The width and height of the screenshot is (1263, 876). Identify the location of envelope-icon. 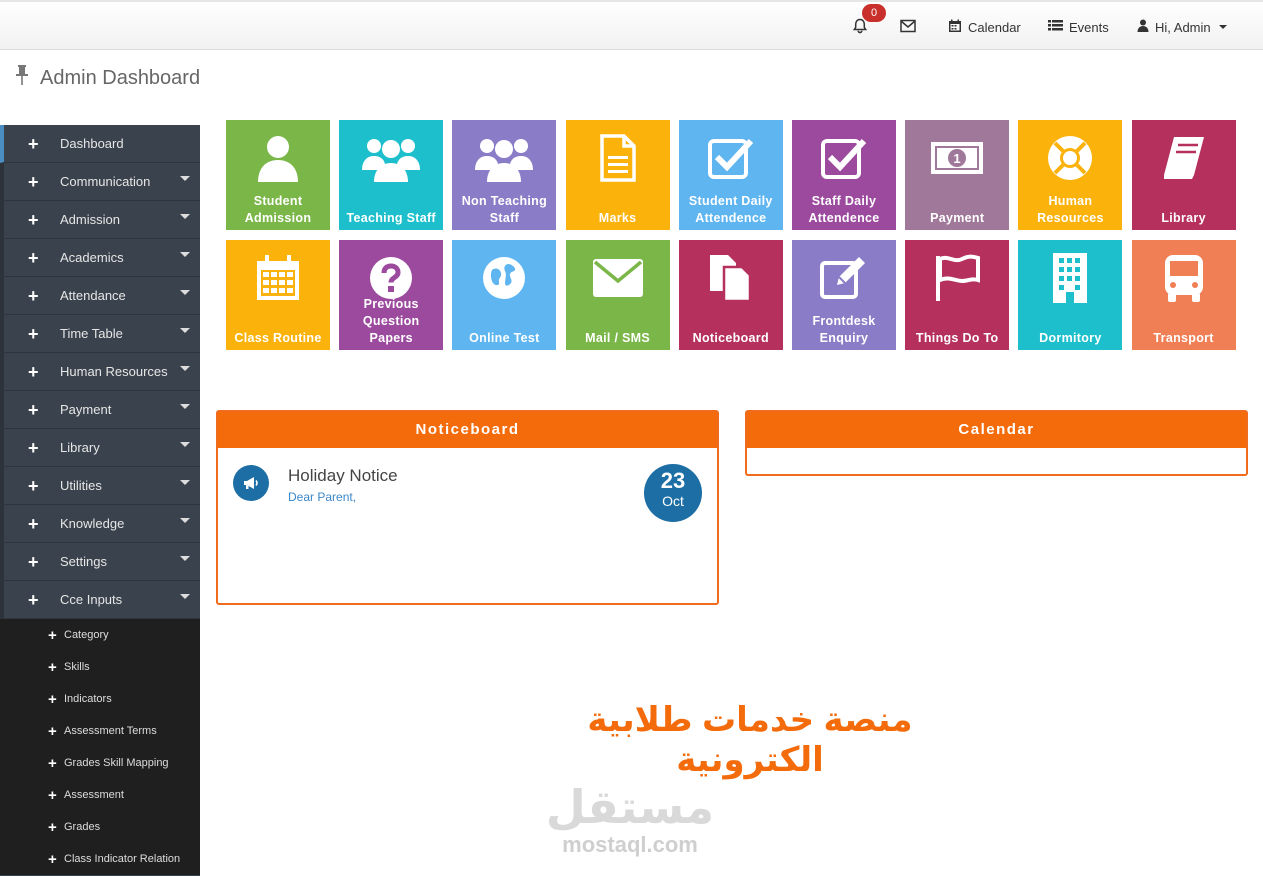
(908, 27).